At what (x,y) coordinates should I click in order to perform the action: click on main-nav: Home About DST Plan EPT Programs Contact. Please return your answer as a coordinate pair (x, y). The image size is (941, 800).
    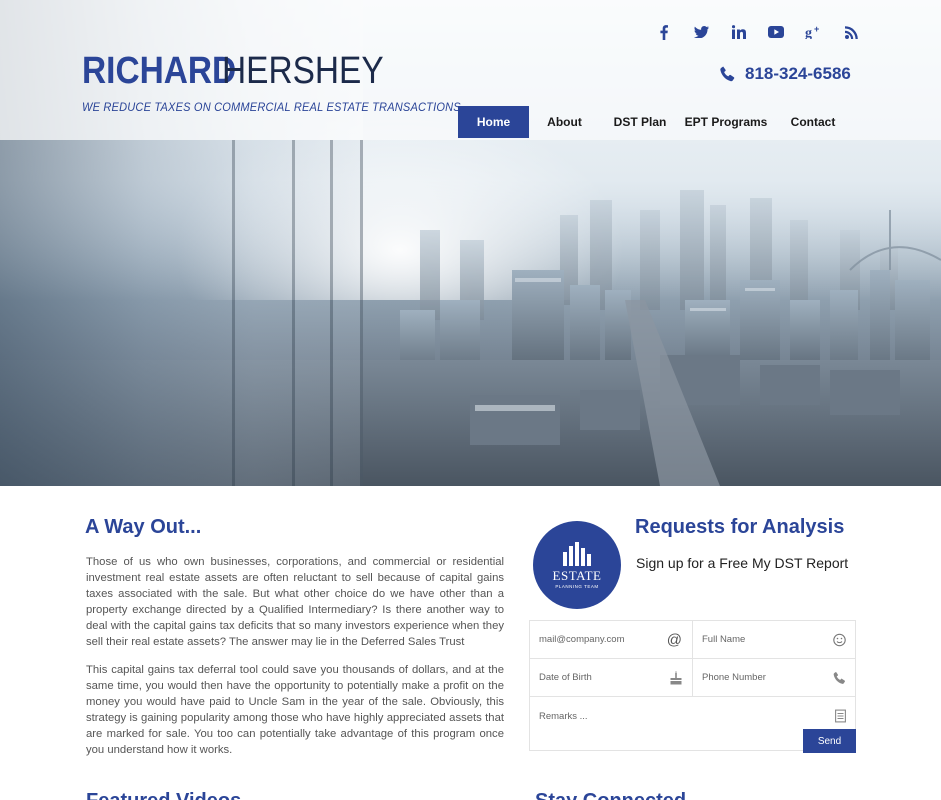
    Looking at the image, I should click on (656, 122).